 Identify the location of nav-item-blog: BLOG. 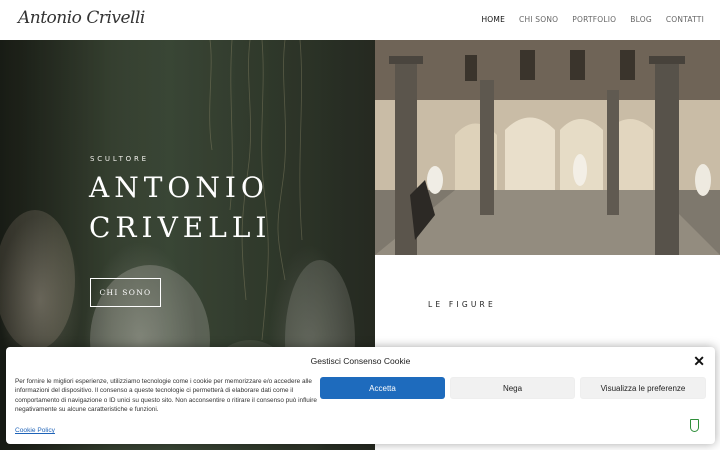
(641, 19).